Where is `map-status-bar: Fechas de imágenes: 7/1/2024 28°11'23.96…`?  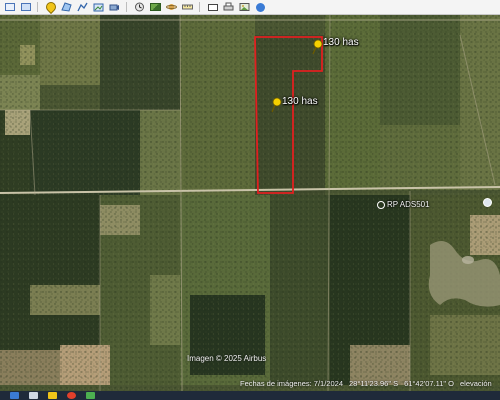 map-status-bar: Fechas de imágenes: 7/1/2024 28°11'23.96… is located at coordinates (370, 384).